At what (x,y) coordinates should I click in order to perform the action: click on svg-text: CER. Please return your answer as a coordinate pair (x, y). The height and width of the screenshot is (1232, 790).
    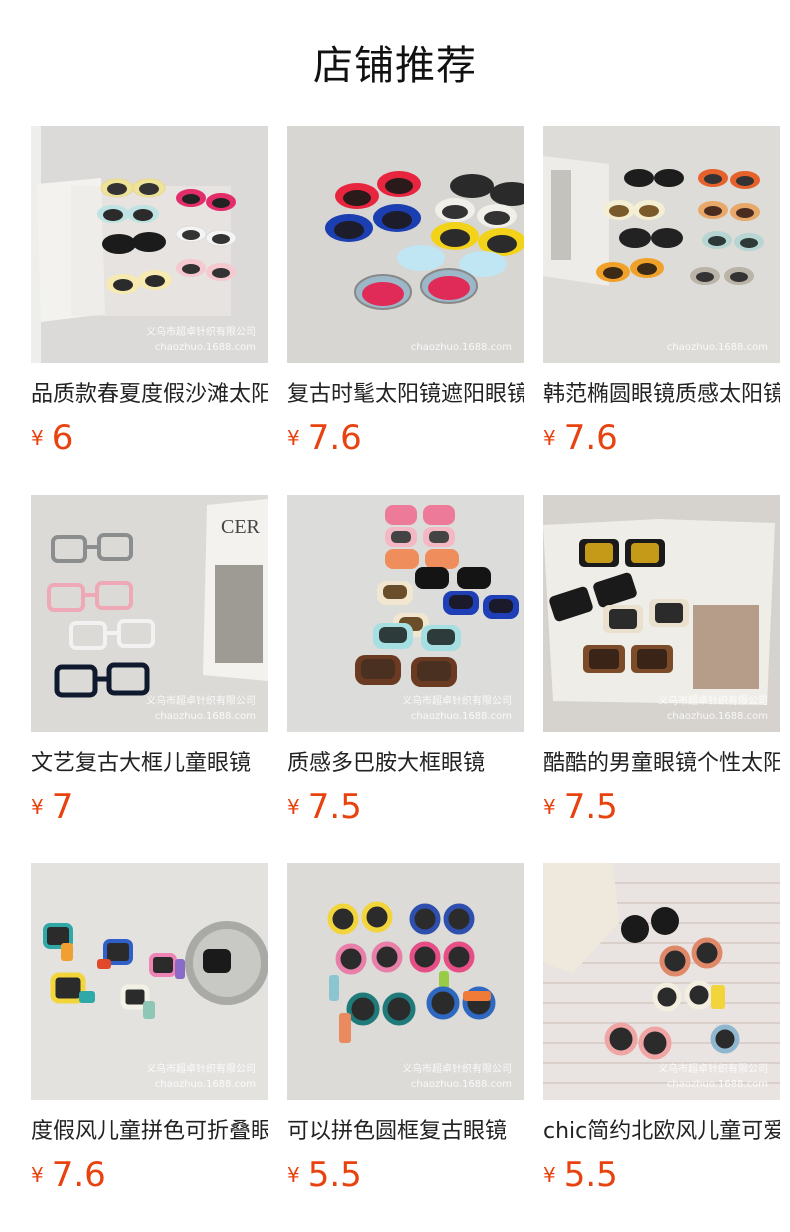
    Looking at the image, I should click on (241, 527).